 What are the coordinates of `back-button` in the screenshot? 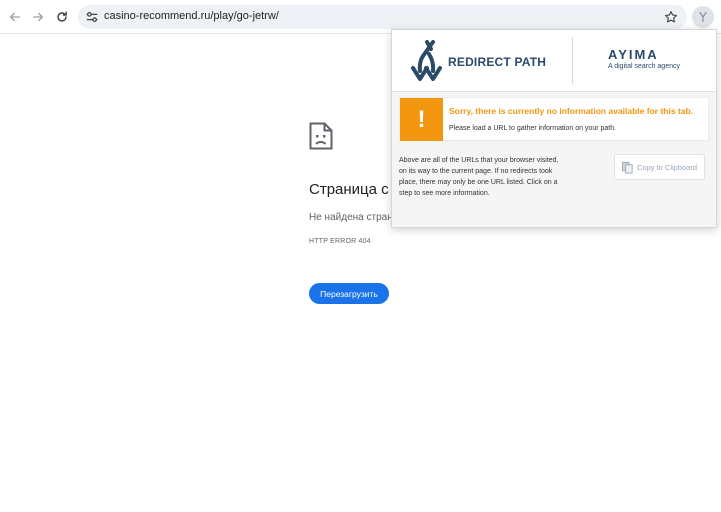 It's located at (15, 17).